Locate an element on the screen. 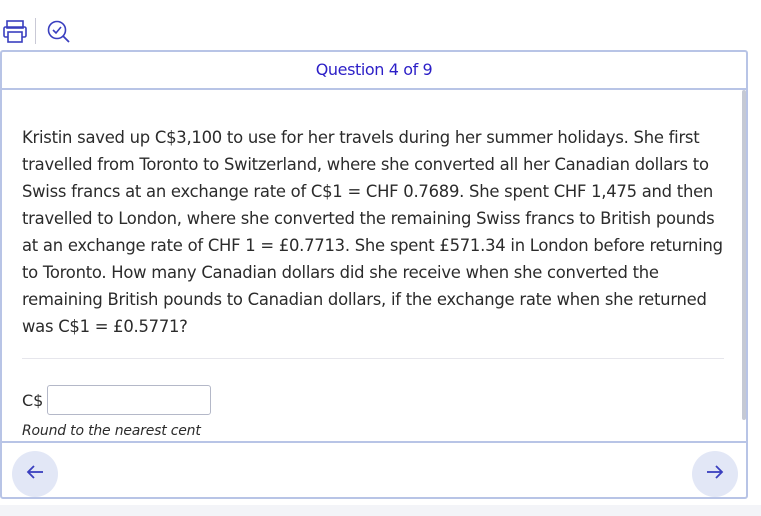 Image resolution: width=761 pixels, height=516 pixels. arrow-right-icon is located at coordinates (715, 474).